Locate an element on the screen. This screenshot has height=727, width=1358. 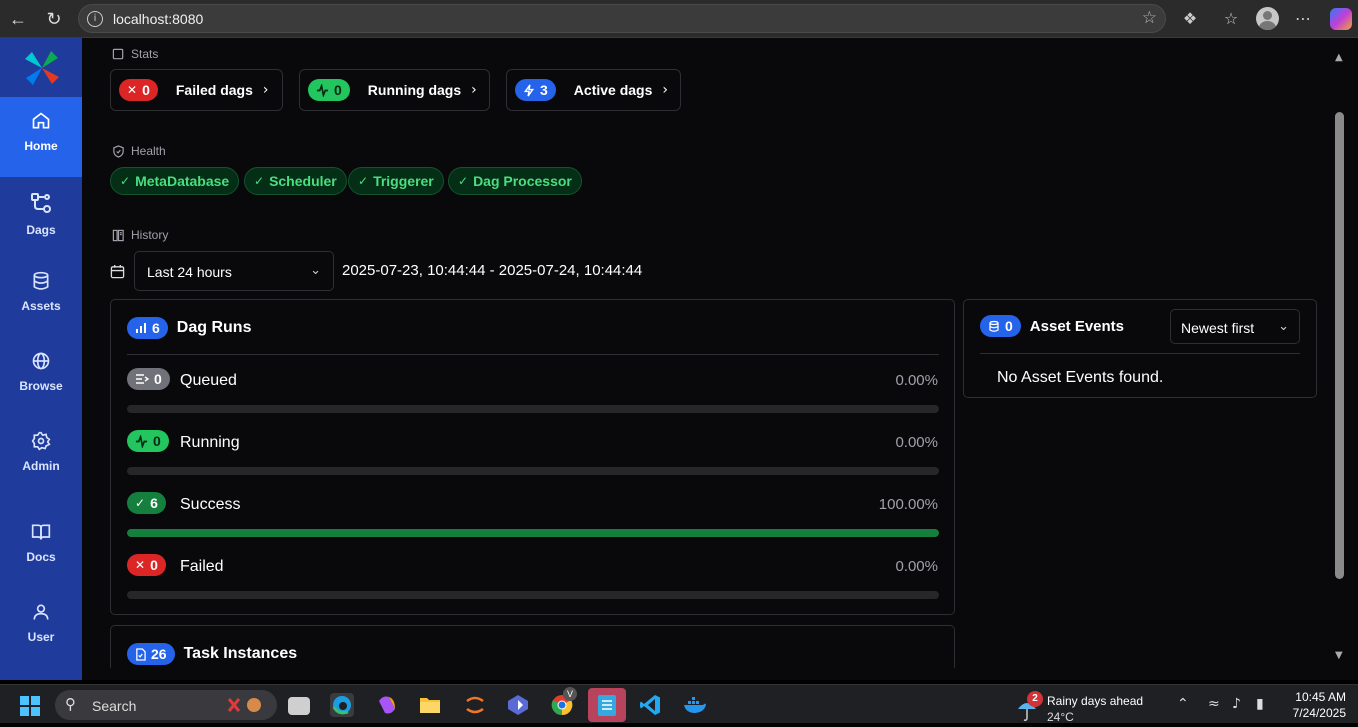
lightning-icon is located at coordinates (529, 90).